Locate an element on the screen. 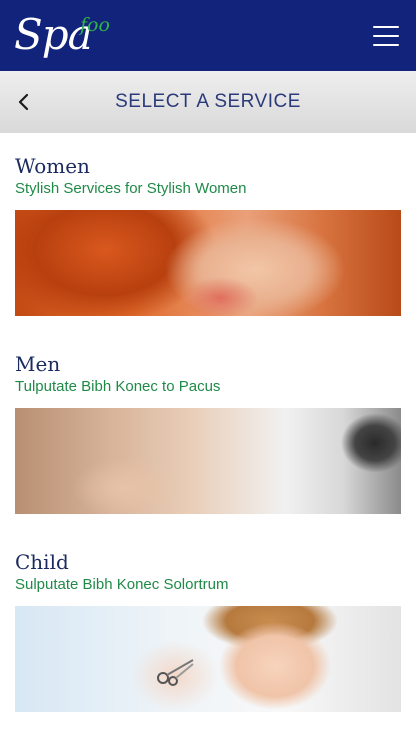  page-title-bar: SELECT A SERVICE is located at coordinates (208, 102).